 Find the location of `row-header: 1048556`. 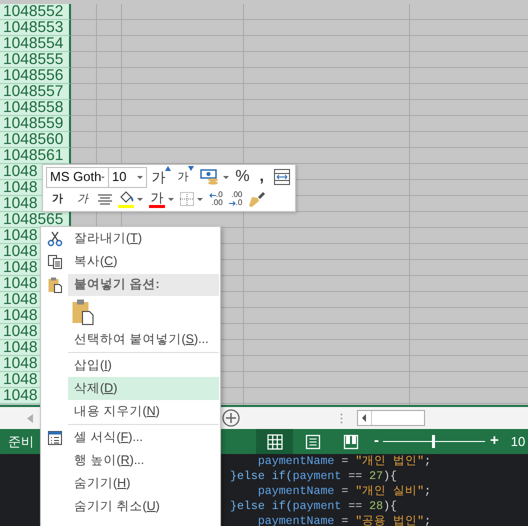

row-header: 1048556 is located at coordinates (35, 76).